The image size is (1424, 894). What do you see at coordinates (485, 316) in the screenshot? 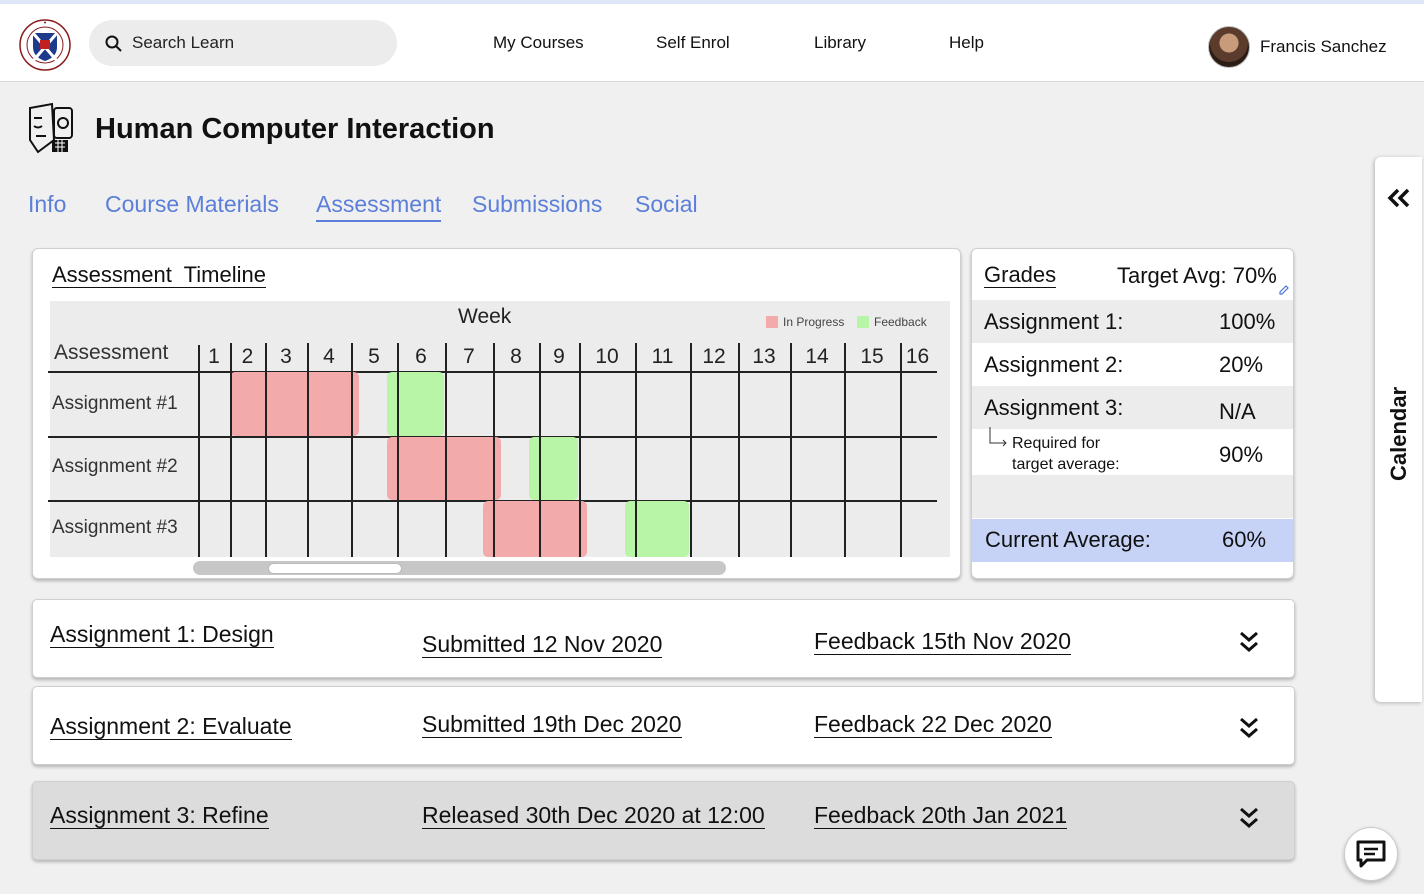
I see `week-label: Week` at bounding box center [485, 316].